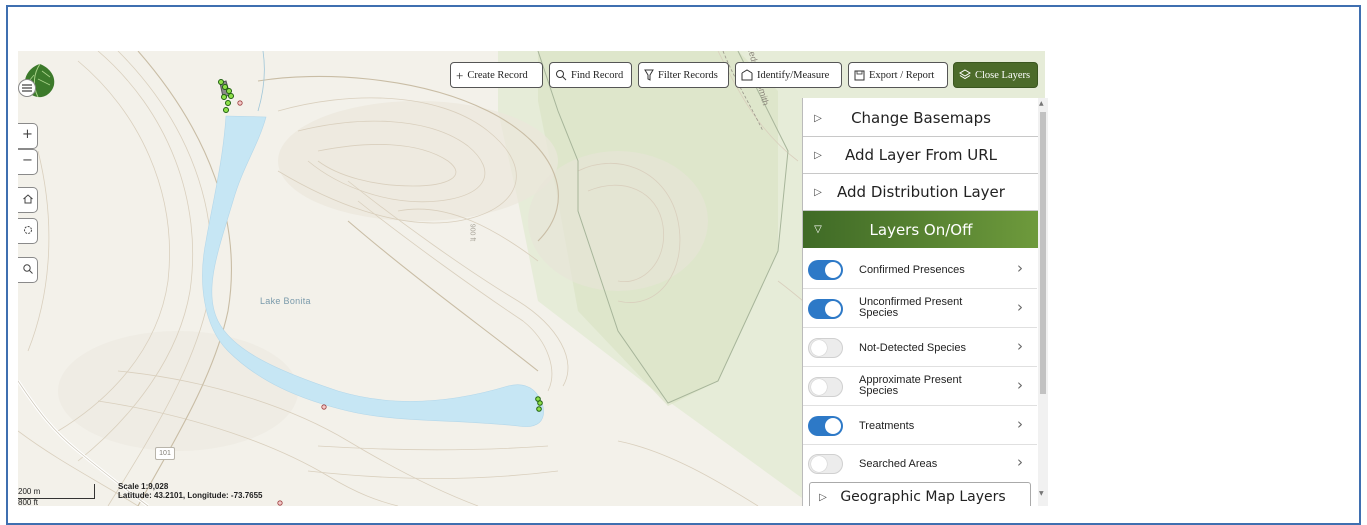 This screenshot has height=525, width=1367. What do you see at coordinates (688, 75) in the screenshot?
I see `filter-records-label: Filter Records` at bounding box center [688, 75].